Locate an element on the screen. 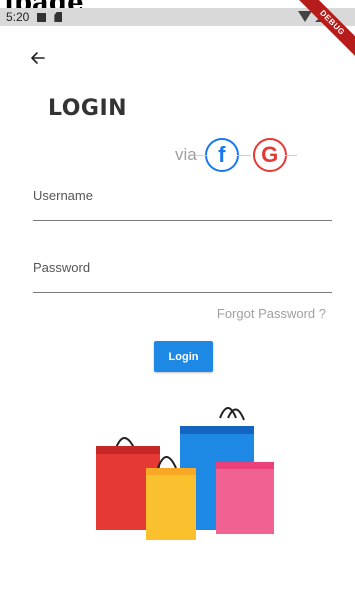  arrow-back-icon is located at coordinates (38, 58).